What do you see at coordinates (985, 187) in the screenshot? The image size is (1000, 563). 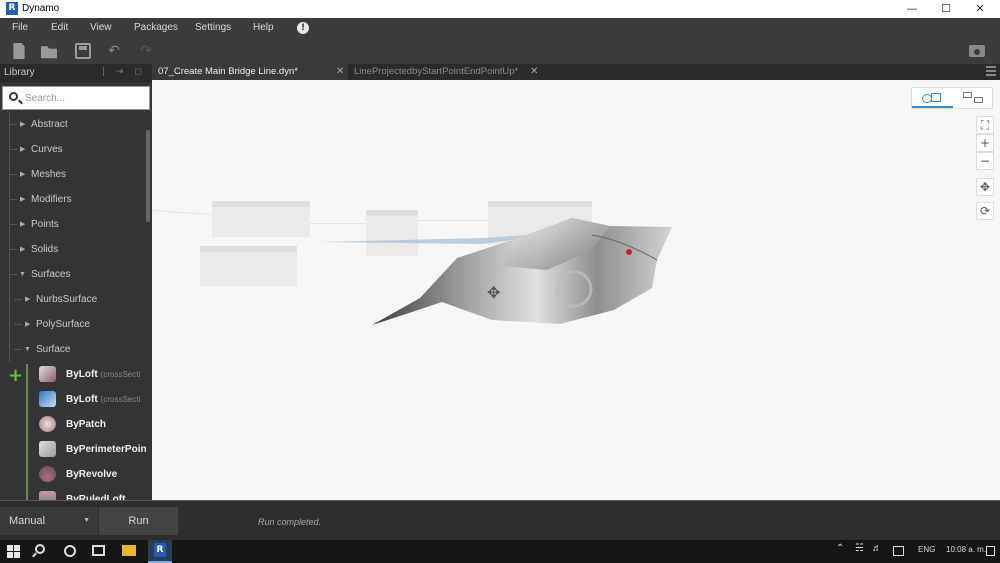 I see `pan-icon: ✥` at bounding box center [985, 187].